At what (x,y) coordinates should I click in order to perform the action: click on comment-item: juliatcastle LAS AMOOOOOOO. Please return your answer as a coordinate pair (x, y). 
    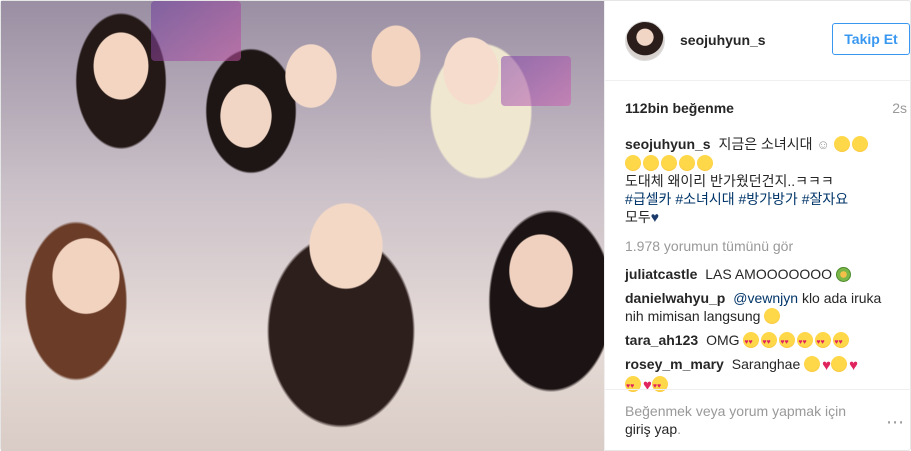
    Looking at the image, I should click on (760, 274).